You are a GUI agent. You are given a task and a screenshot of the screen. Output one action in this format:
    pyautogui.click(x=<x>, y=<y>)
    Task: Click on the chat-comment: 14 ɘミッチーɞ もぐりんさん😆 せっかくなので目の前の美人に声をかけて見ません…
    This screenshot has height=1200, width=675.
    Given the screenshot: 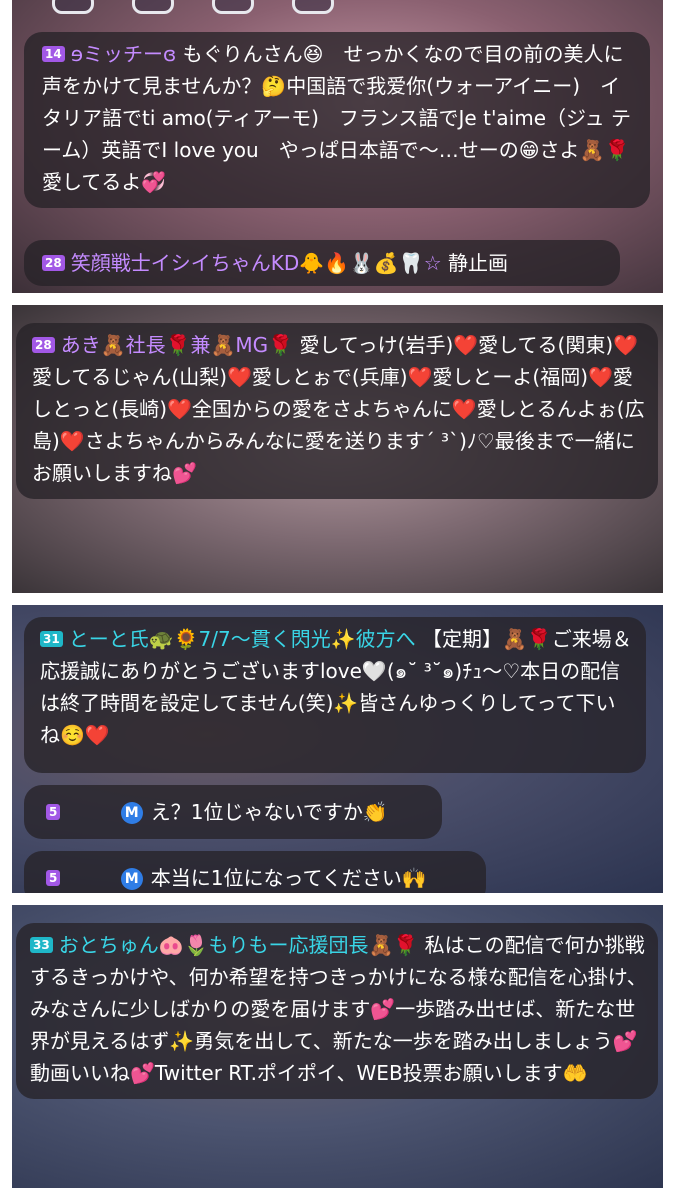 What is the action you would take?
    pyautogui.click(x=337, y=120)
    